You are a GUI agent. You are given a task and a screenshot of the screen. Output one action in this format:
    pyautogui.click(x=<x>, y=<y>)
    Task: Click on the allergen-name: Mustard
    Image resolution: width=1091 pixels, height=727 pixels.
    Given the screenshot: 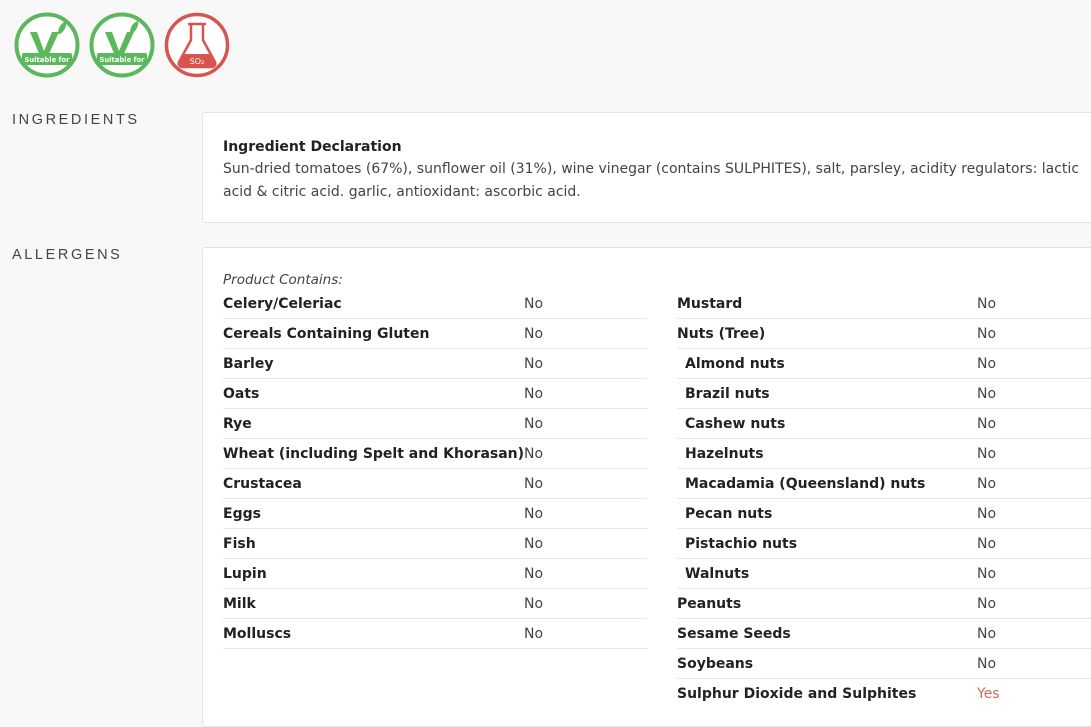 What is the action you would take?
    pyautogui.click(x=710, y=303)
    